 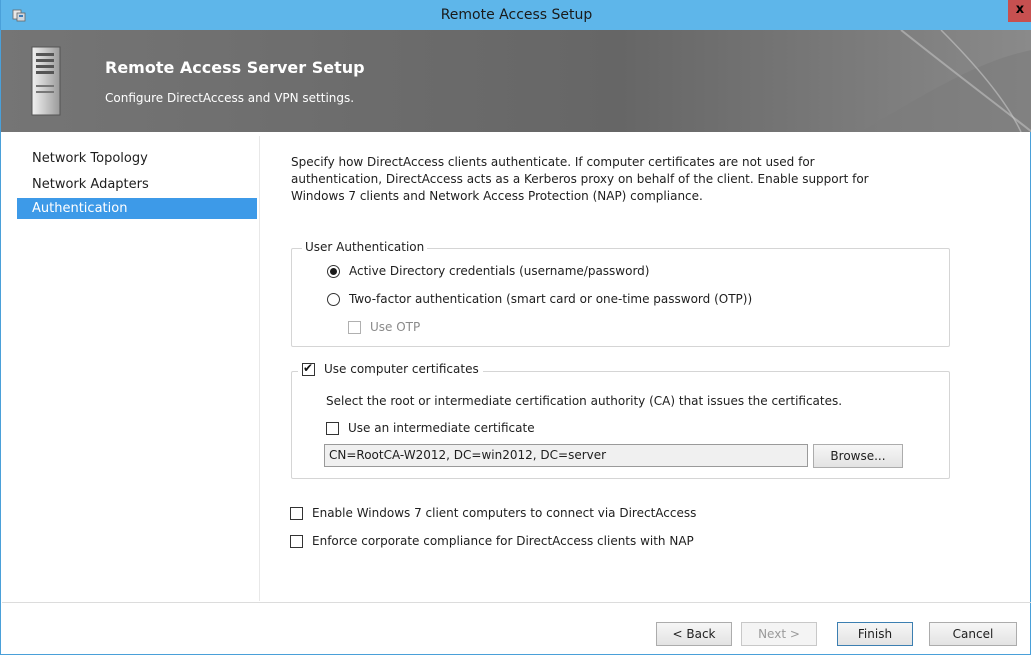 I want to click on intermediate-certificate-label: Use an intermediate certificate, so click(x=441, y=428).